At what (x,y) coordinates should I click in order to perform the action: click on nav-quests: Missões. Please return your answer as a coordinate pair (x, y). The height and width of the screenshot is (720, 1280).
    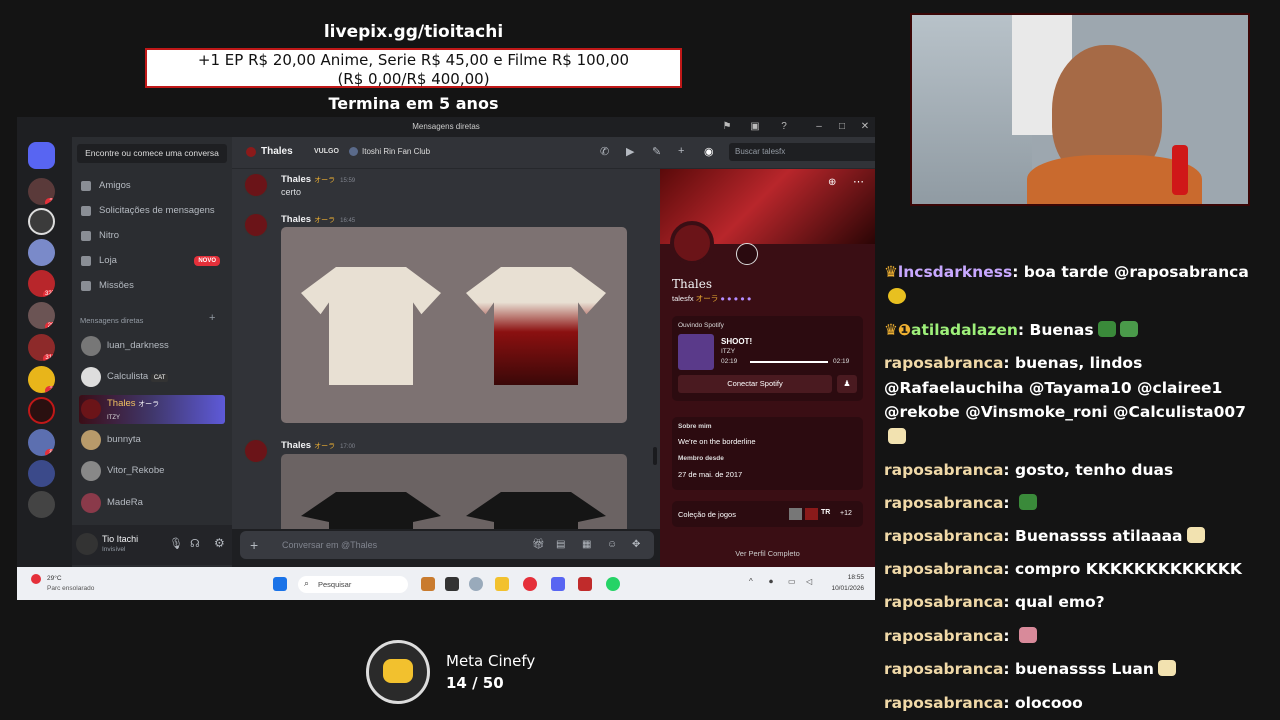
    Looking at the image, I should click on (152, 286).